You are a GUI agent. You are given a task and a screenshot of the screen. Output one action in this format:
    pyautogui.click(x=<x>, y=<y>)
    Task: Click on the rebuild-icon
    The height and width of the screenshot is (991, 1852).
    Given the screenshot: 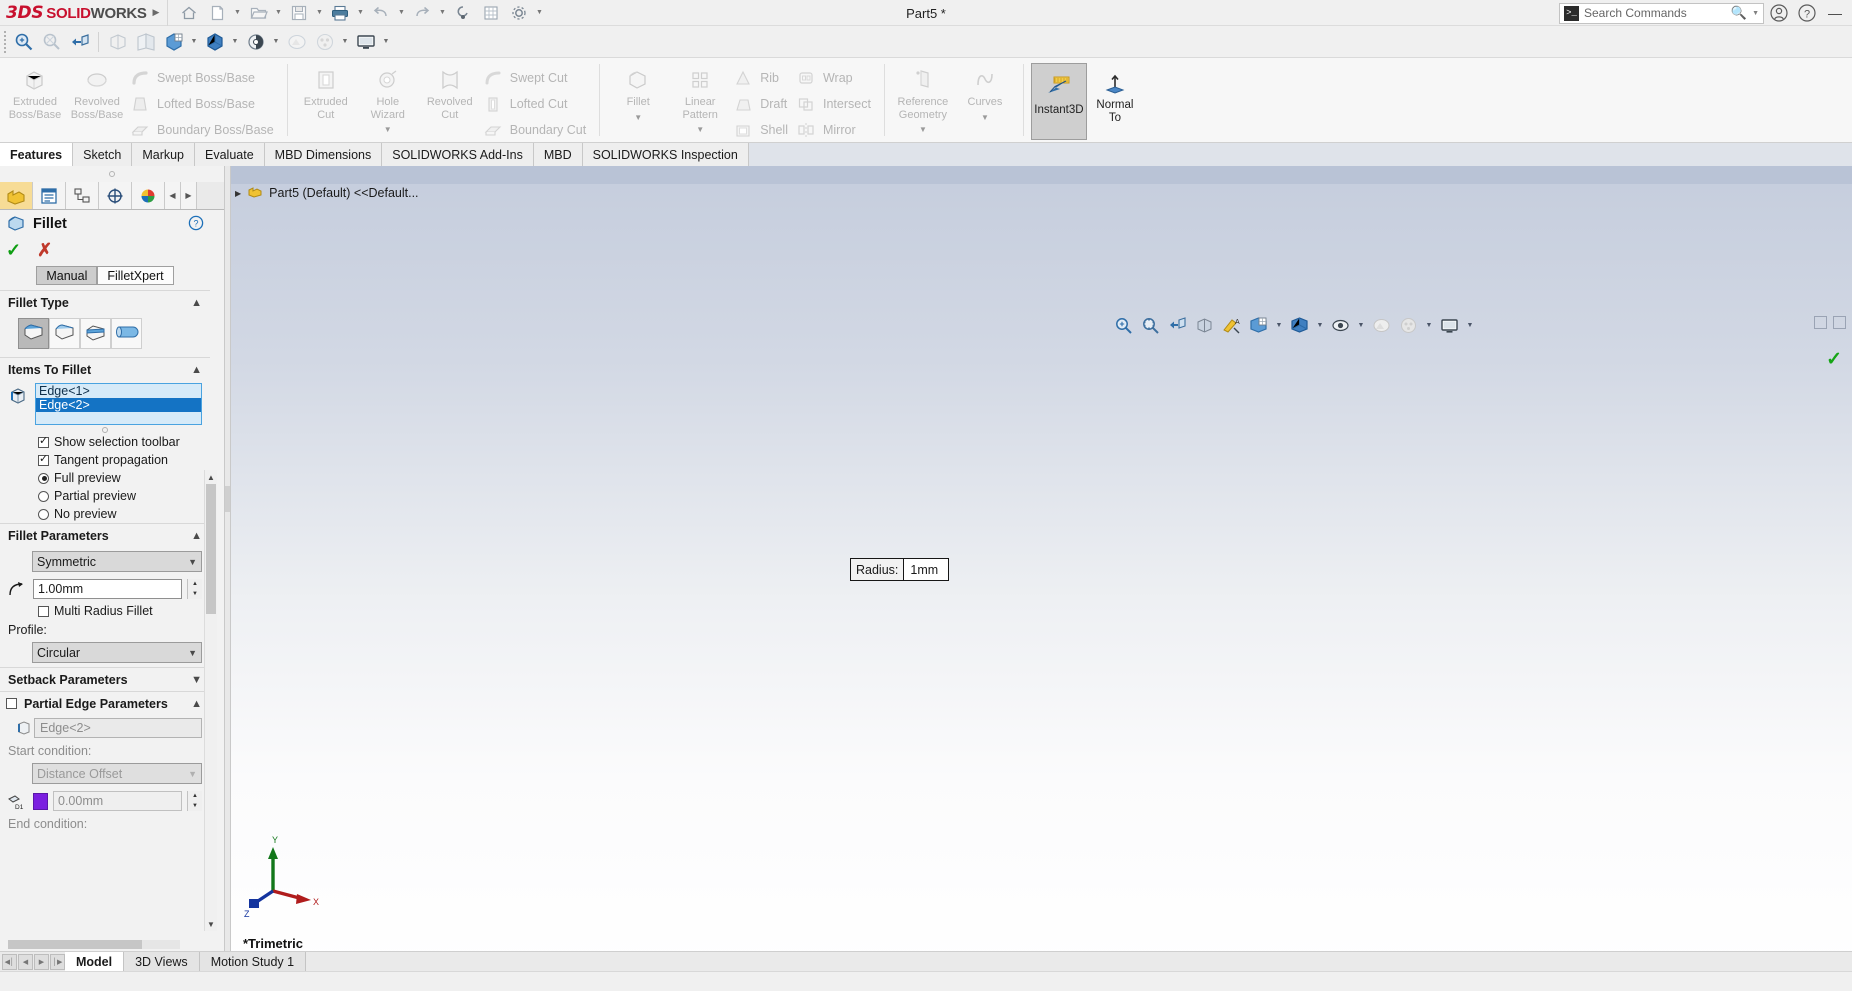 What is the action you would take?
    pyautogui.click(x=463, y=13)
    